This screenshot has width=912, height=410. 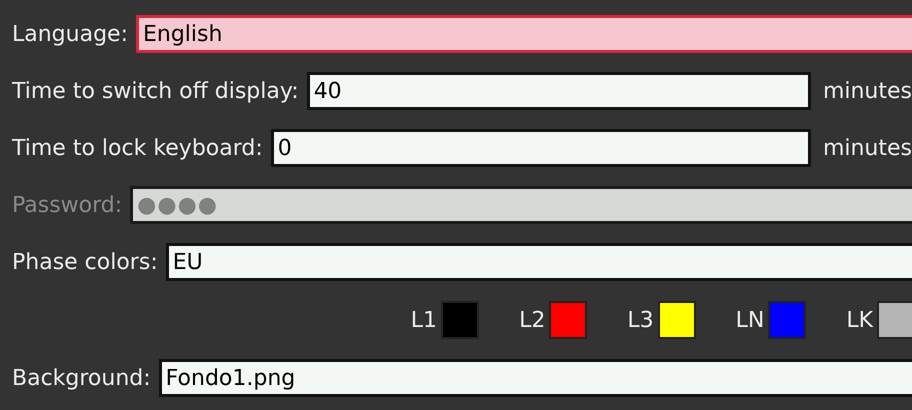 I want to click on field-label: Phase colors:, so click(x=85, y=262).